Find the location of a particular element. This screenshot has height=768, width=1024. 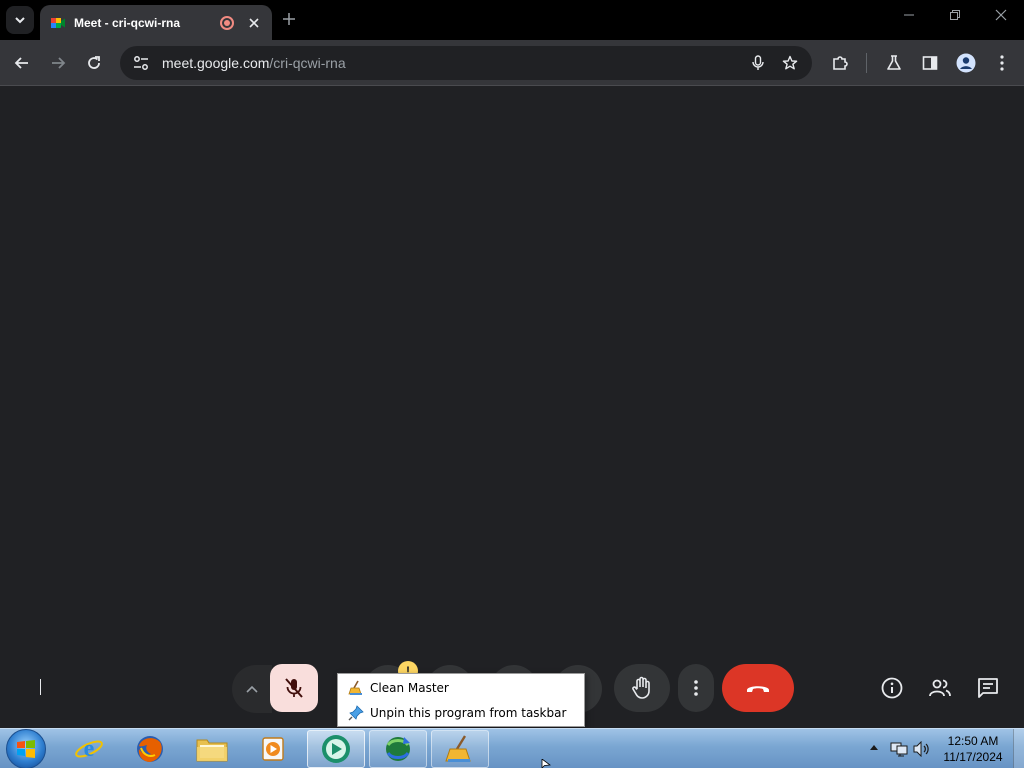

star-icon is located at coordinates (790, 62).